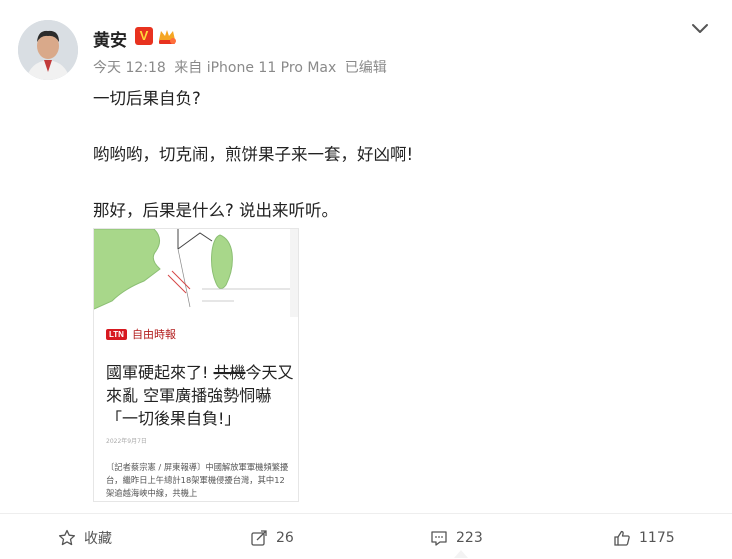 This screenshot has height=559, width=732. I want to click on thumbs-up-icon, so click(622, 538).